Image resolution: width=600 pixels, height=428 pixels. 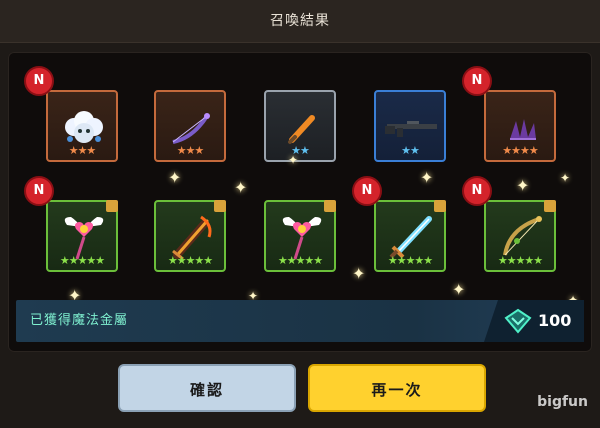 What do you see at coordinates (410, 236) in the screenshot?
I see `result-slot-9: ★★★★★` at bounding box center [410, 236].